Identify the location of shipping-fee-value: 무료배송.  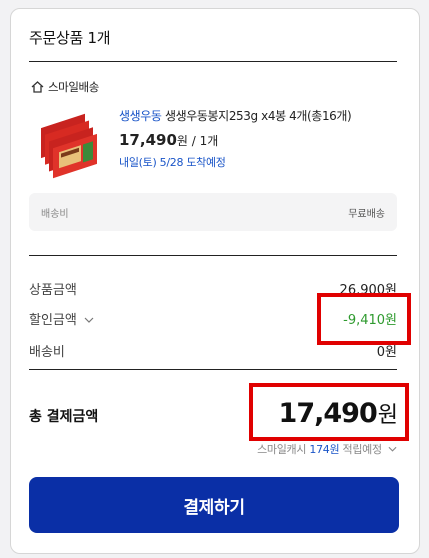
(366, 214).